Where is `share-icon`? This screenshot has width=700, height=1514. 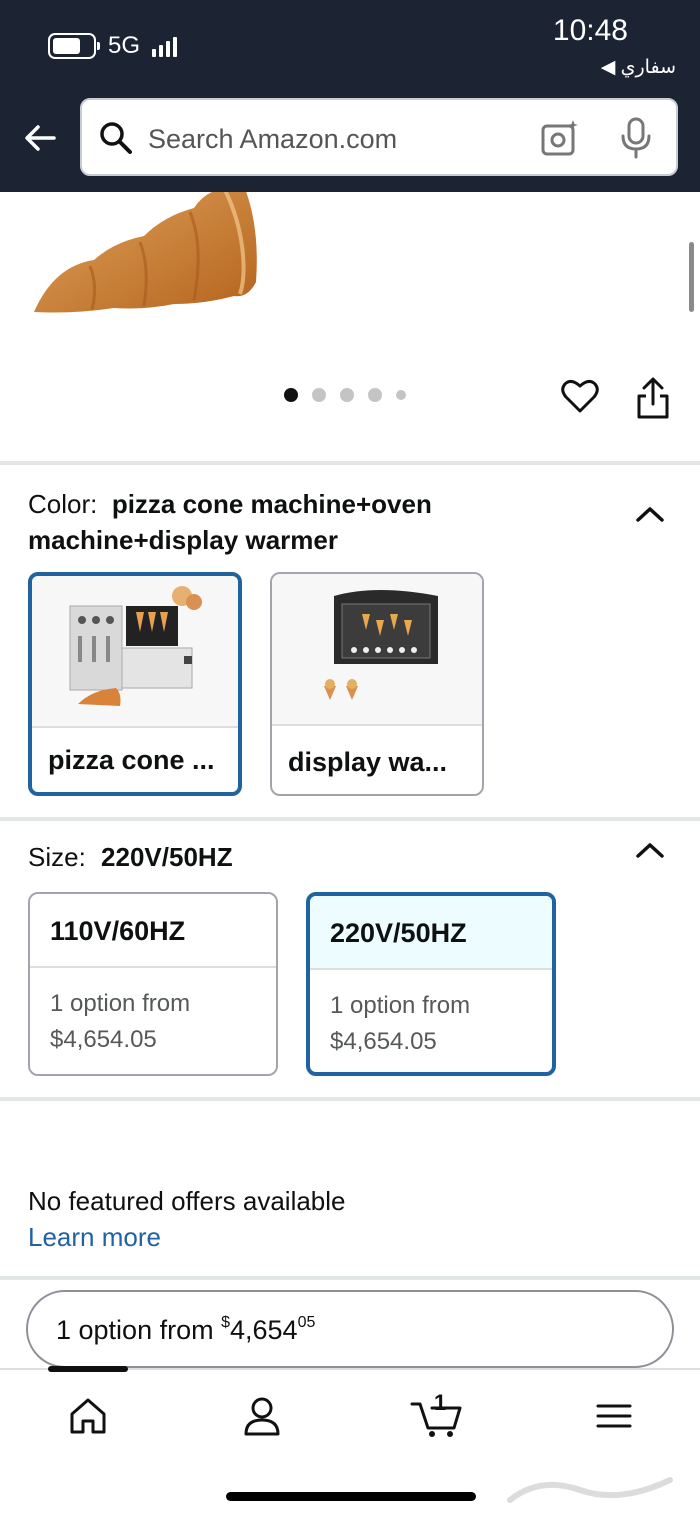 share-icon is located at coordinates (653, 398).